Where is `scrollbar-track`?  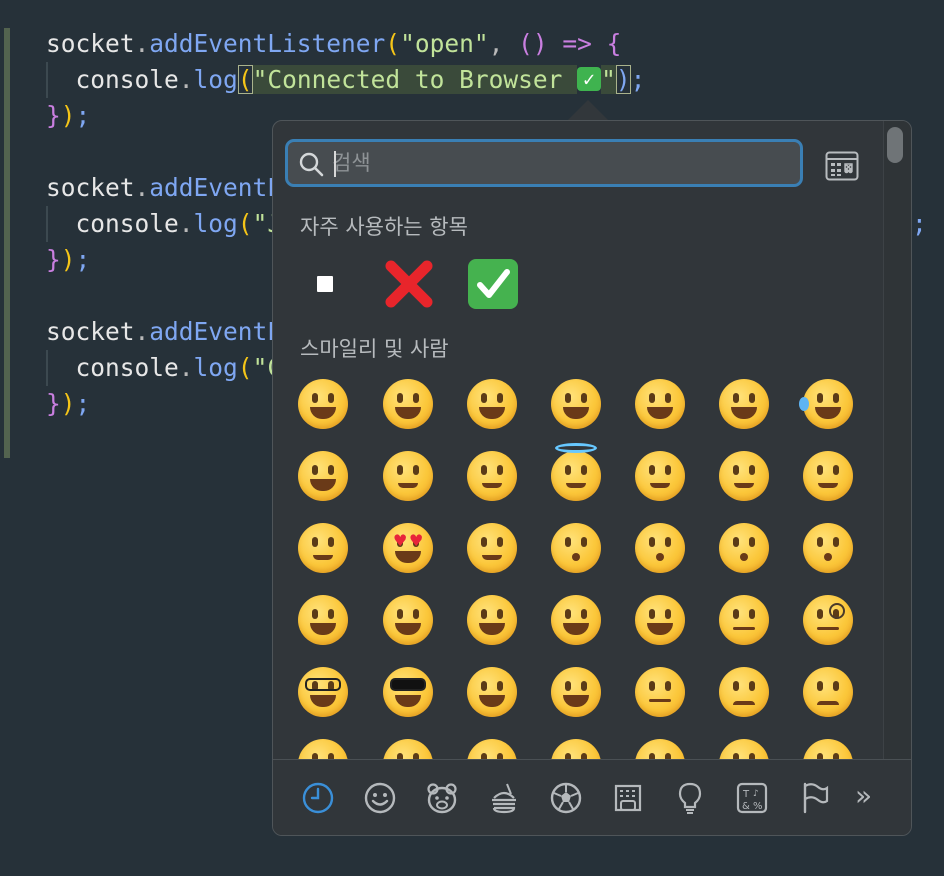 scrollbar-track is located at coordinates (897, 440).